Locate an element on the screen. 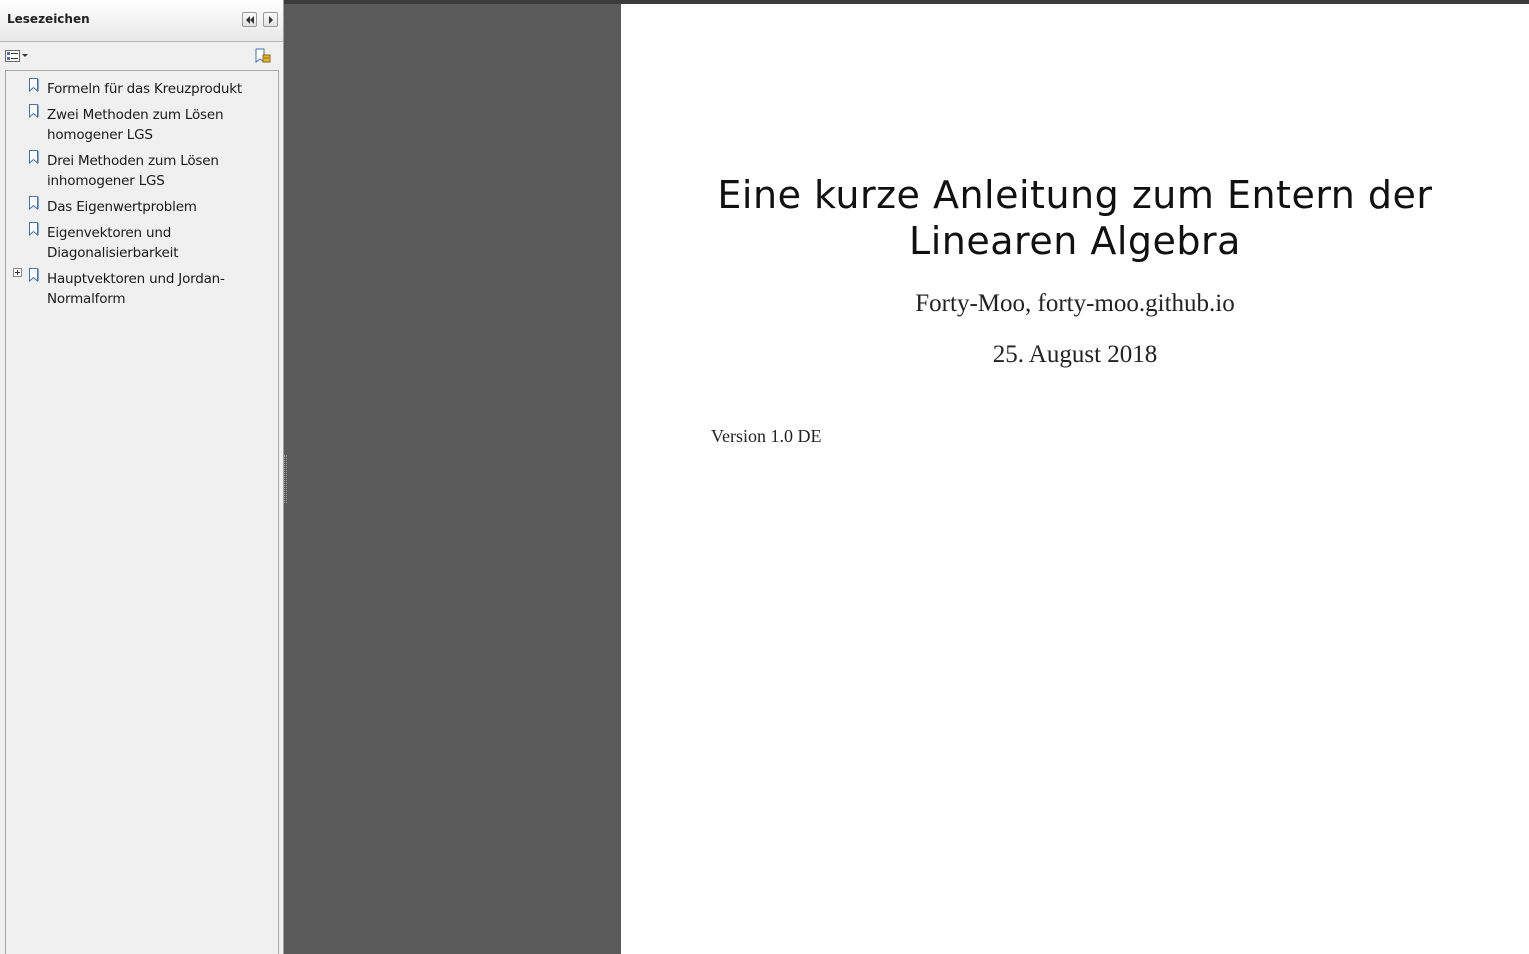 This screenshot has width=1529, height=954. bookmark-item: Formeln für das Kreuzprodukt is located at coordinates (141, 88).